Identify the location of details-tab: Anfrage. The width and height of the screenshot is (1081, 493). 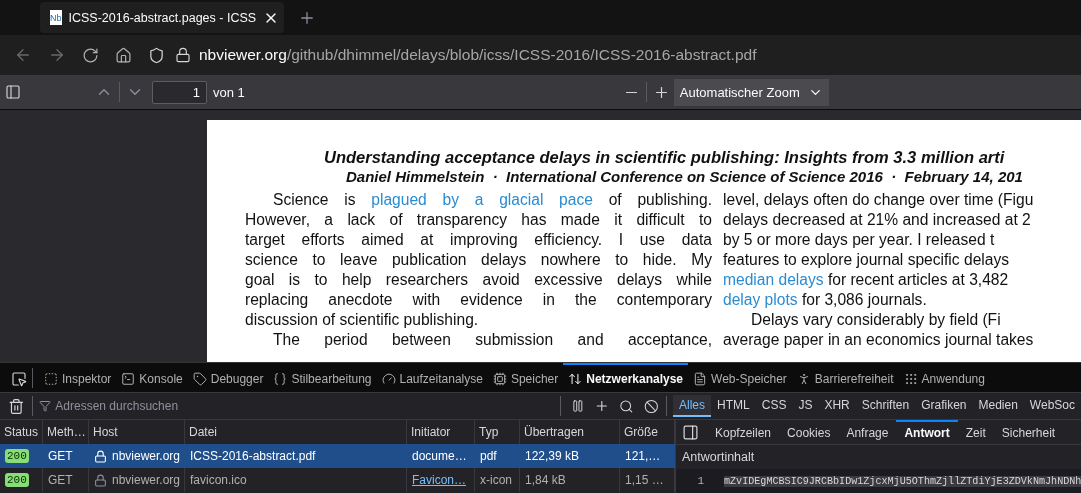
(867, 432).